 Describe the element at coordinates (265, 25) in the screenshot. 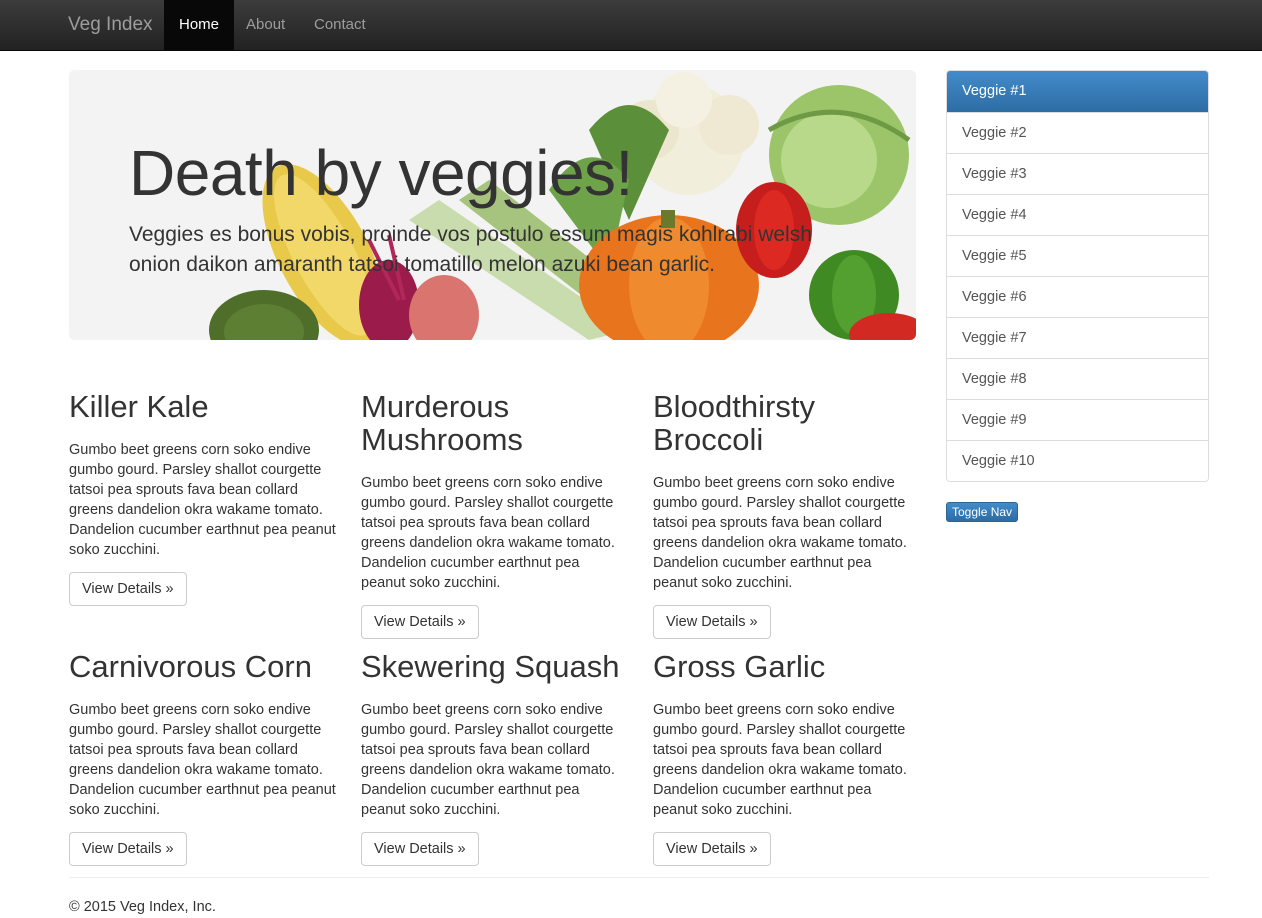

I see `nav-about: About` at that location.